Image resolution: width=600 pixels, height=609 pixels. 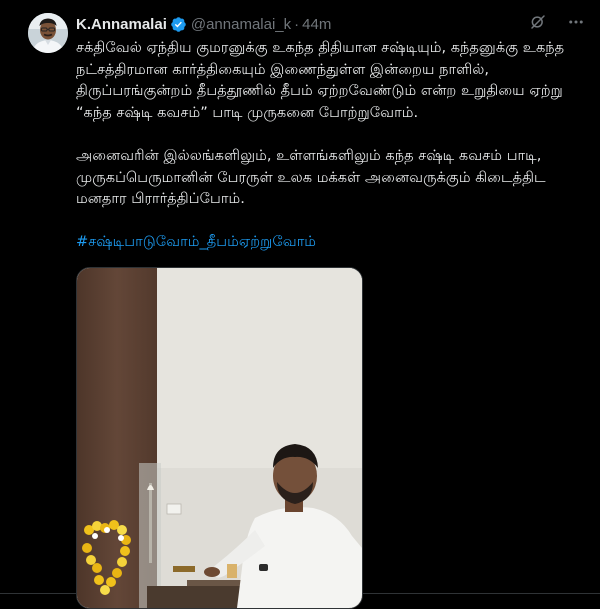 What do you see at coordinates (557, 22) in the screenshot?
I see `header-actions` at bounding box center [557, 22].